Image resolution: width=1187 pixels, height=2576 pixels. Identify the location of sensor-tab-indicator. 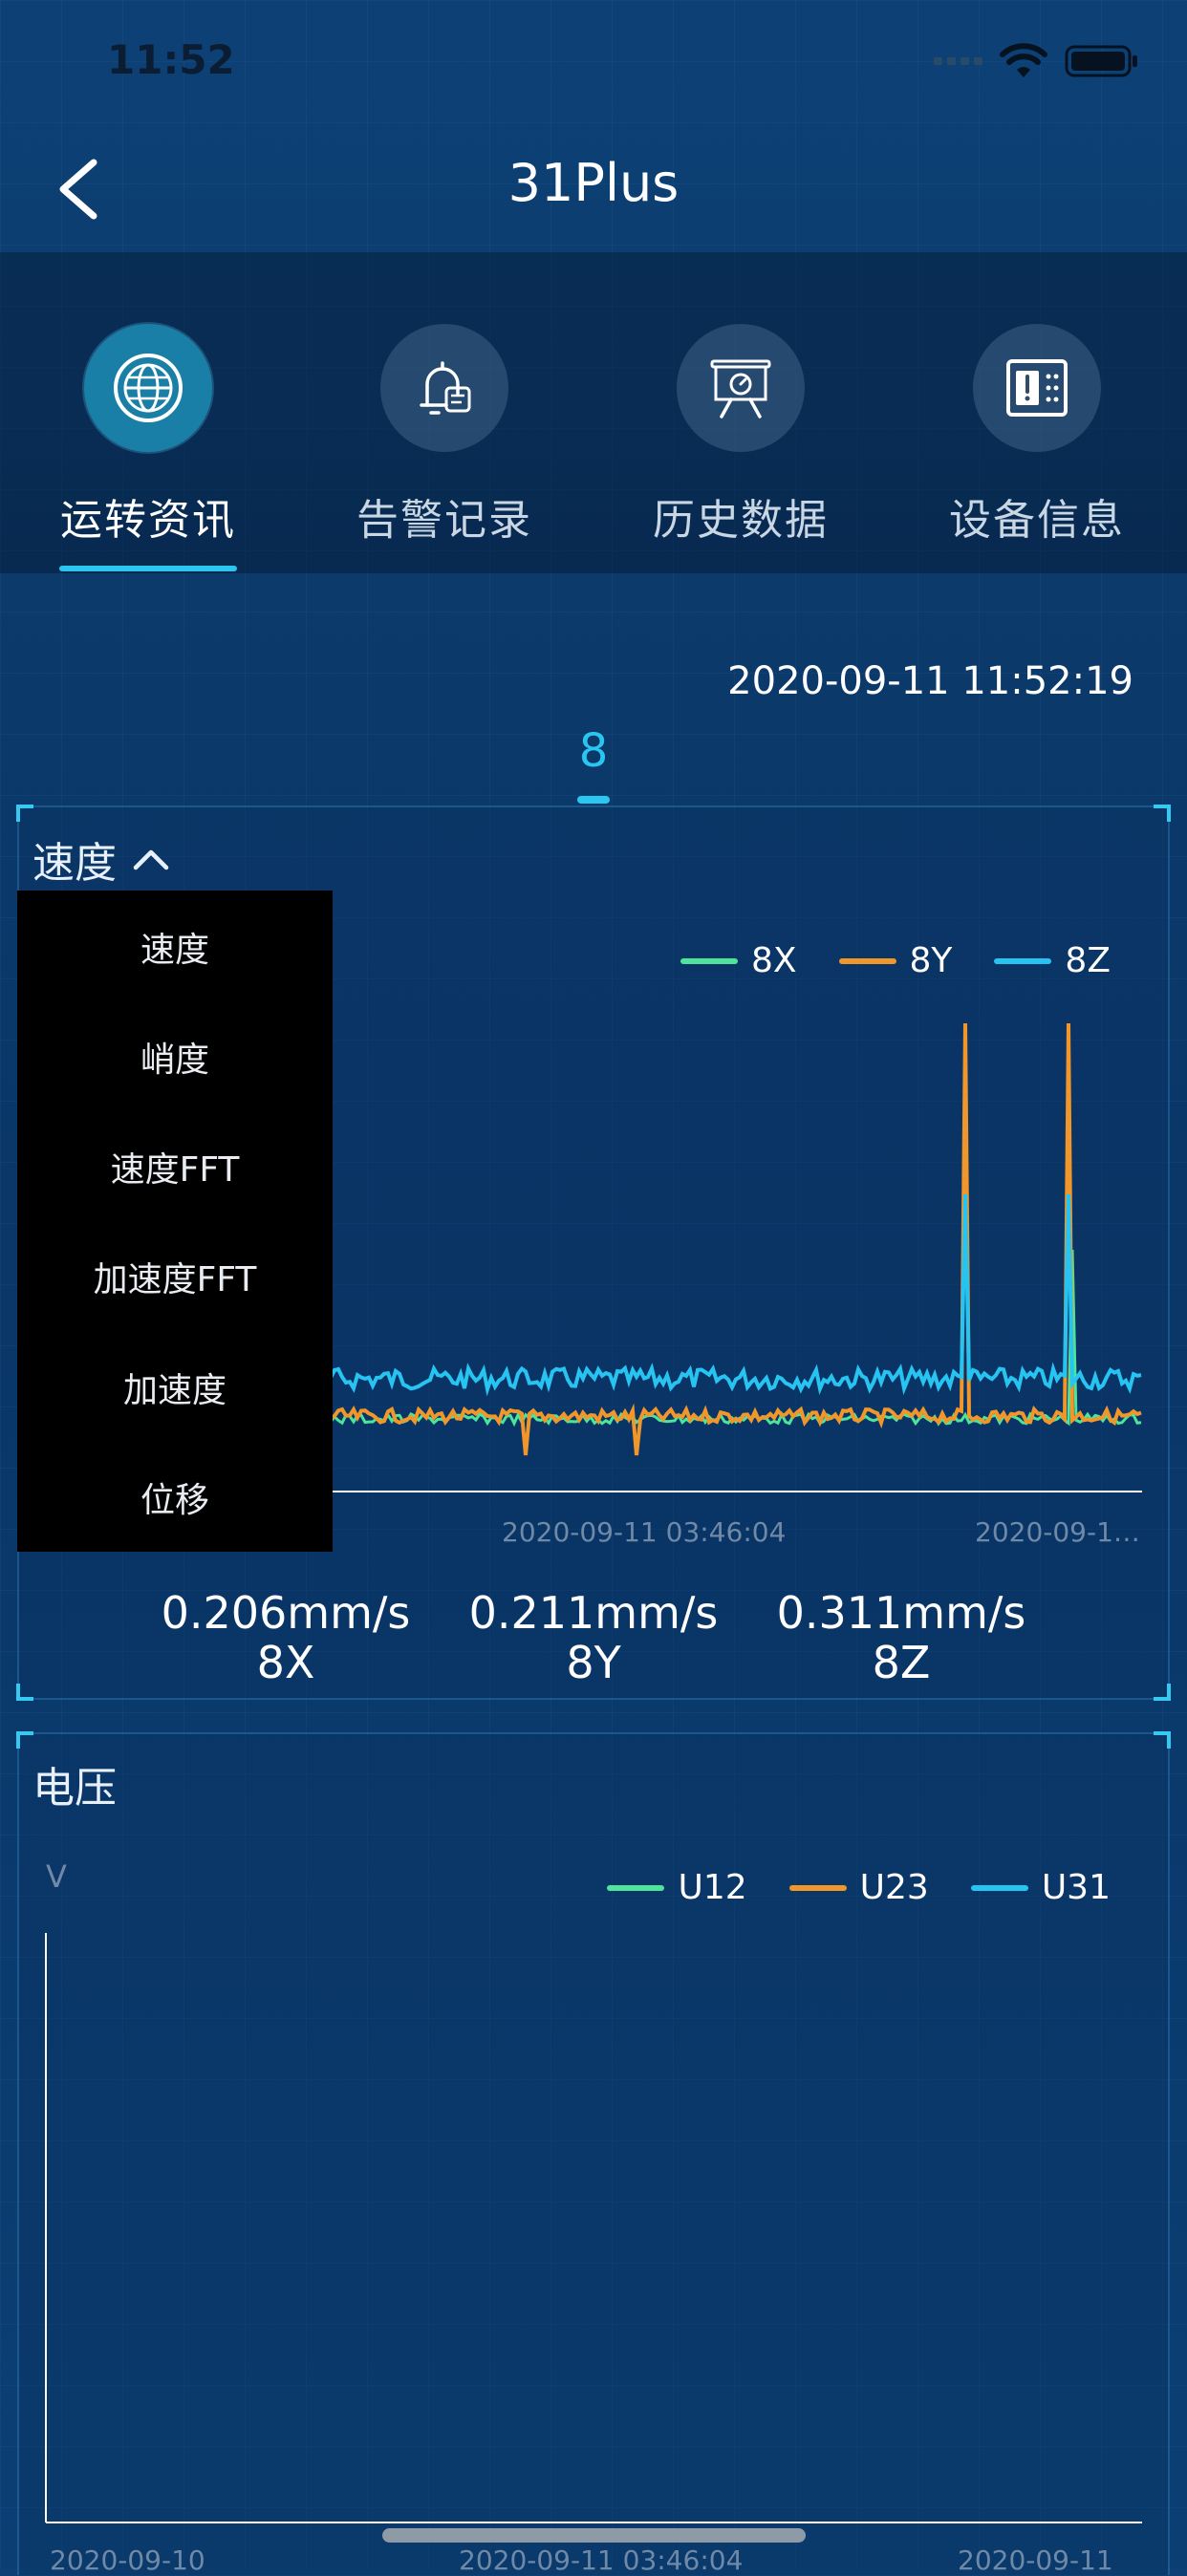
(593, 800).